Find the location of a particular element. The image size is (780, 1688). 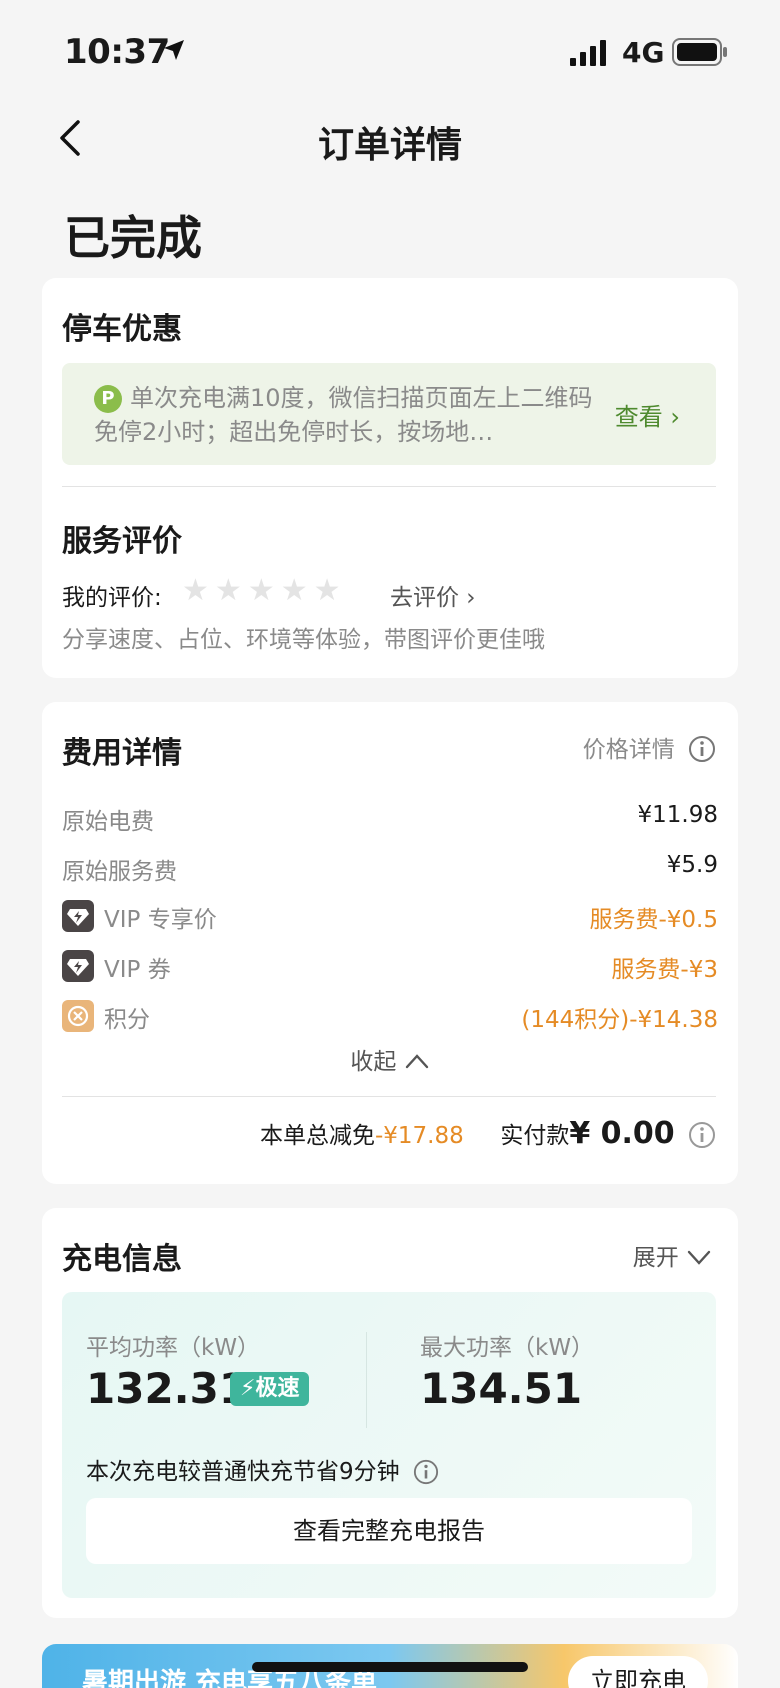

price-detail-link: 价格详情 is located at coordinates (649, 749).